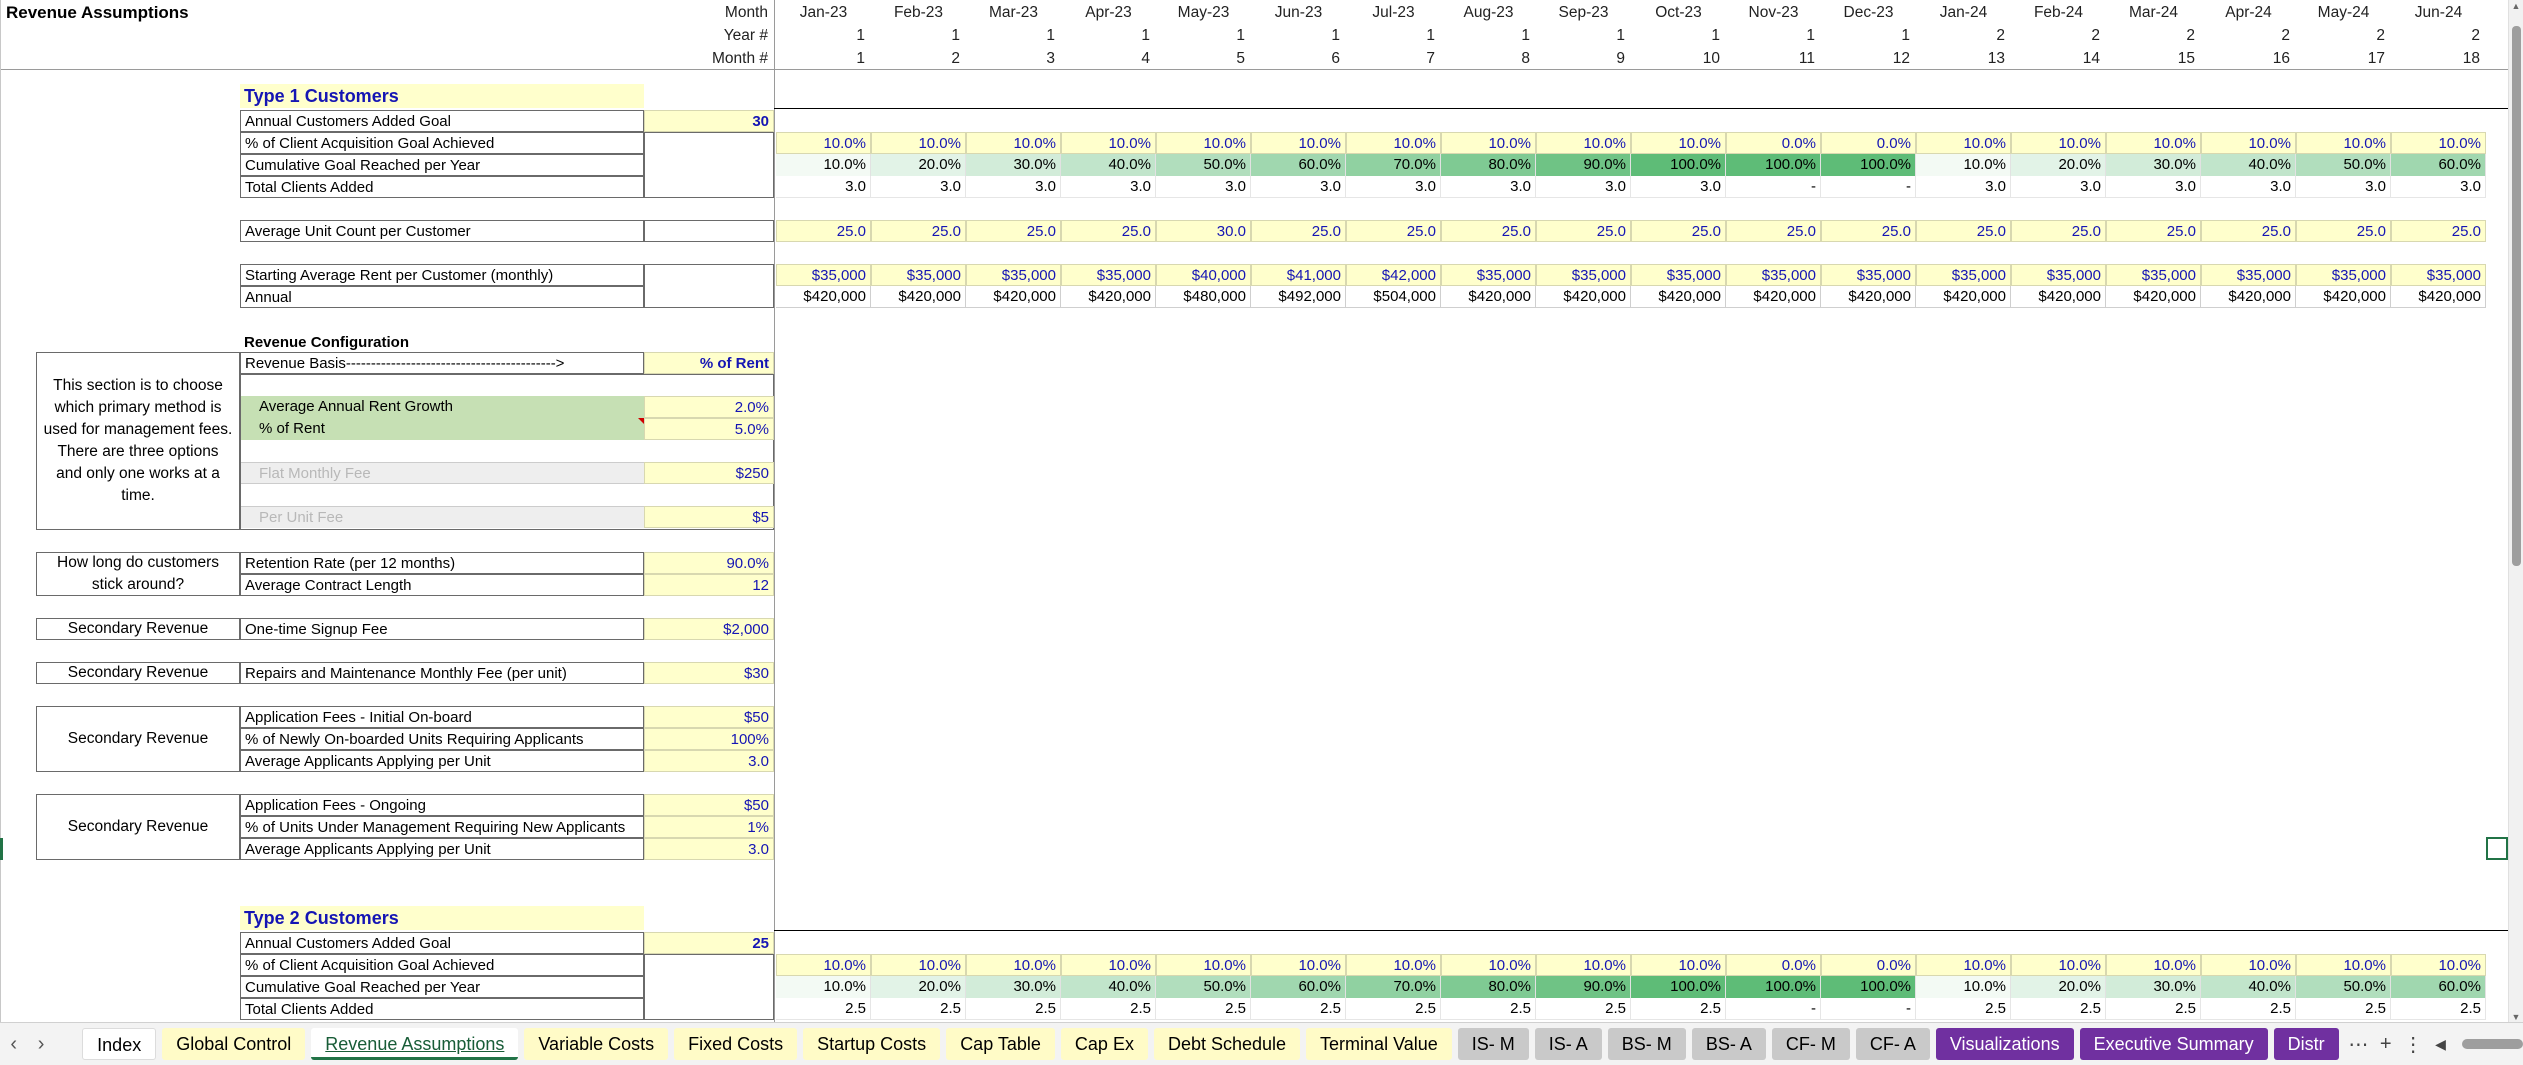 This screenshot has height=1065, width=2523. What do you see at coordinates (709, 585) in the screenshot?
I see `contract-value: 12` at bounding box center [709, 585].